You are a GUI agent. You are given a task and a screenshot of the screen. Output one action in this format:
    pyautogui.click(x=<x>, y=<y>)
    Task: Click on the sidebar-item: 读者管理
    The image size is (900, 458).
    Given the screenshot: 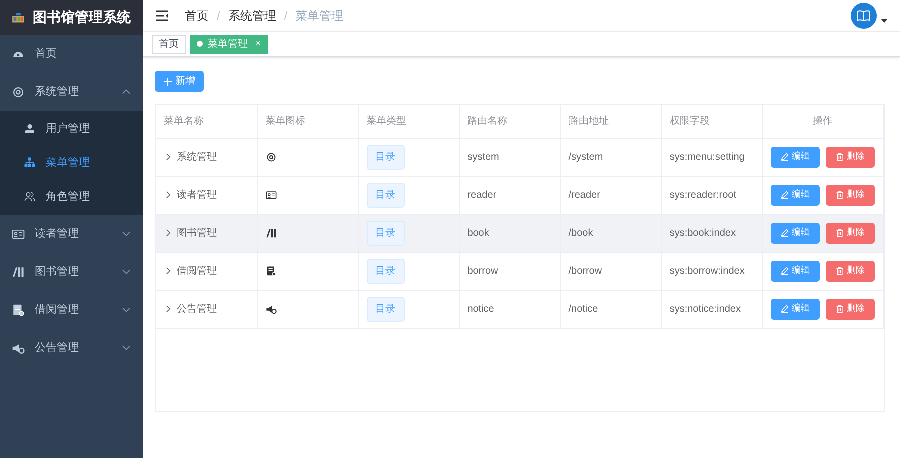 What is the action you would take?
    pyautogui.click(x=71, y=234)
    